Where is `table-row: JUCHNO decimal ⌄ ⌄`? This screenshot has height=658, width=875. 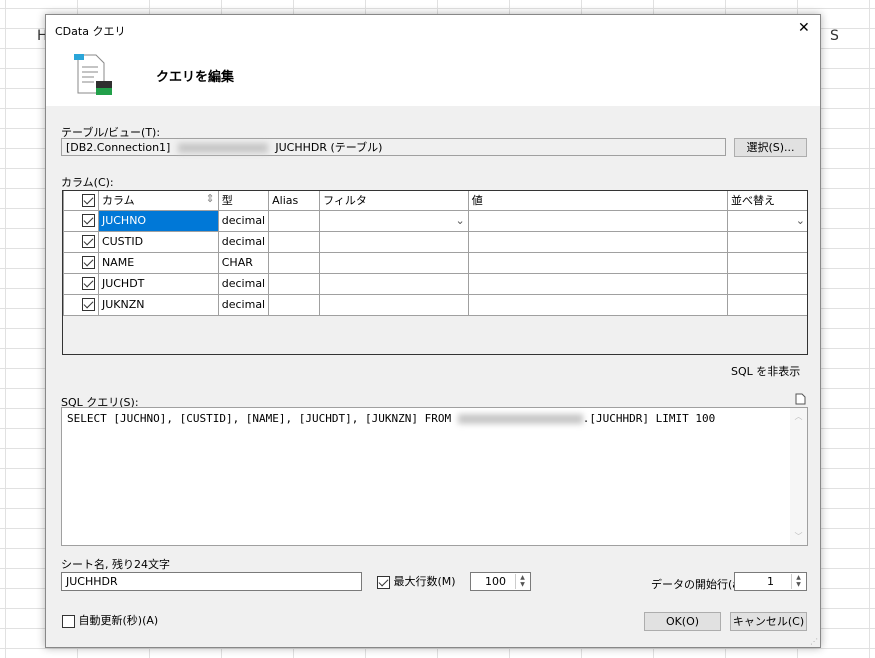
table-row: JUCHNO decimal ⌄ ⌄ is located at coordinates (435, 220).